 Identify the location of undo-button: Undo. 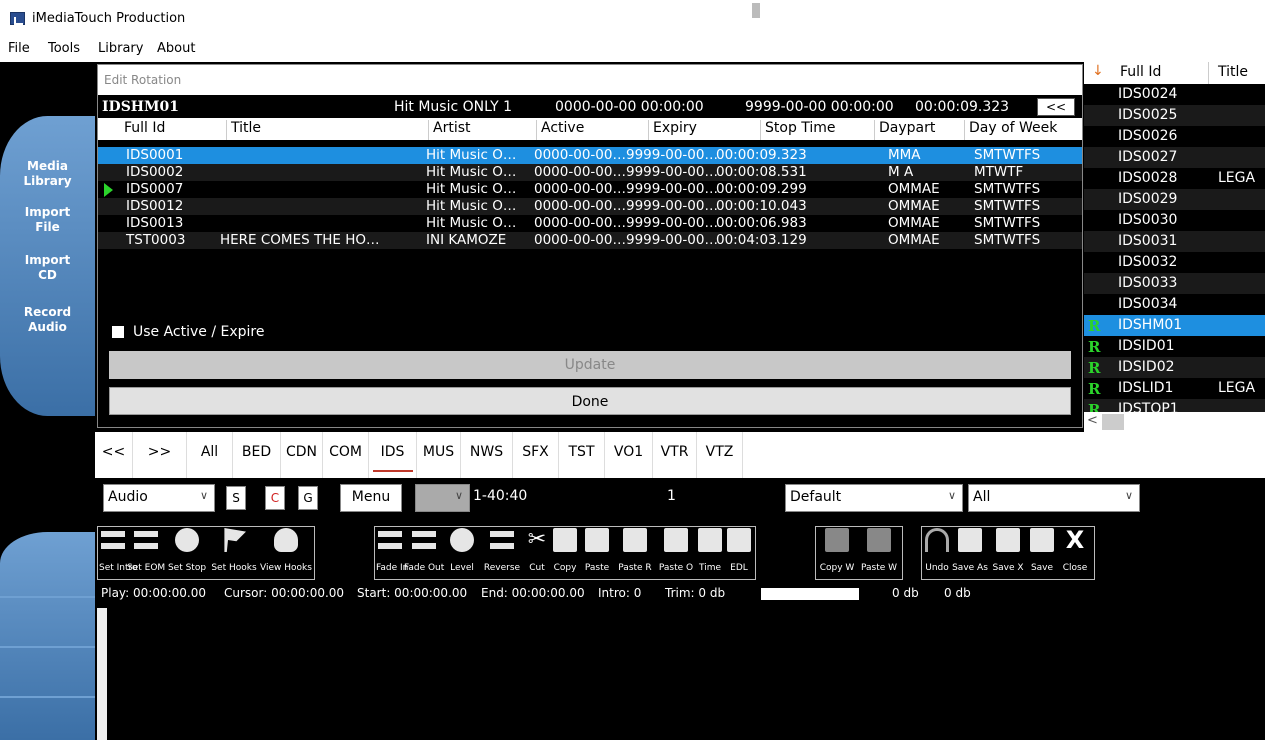
(937, 547).